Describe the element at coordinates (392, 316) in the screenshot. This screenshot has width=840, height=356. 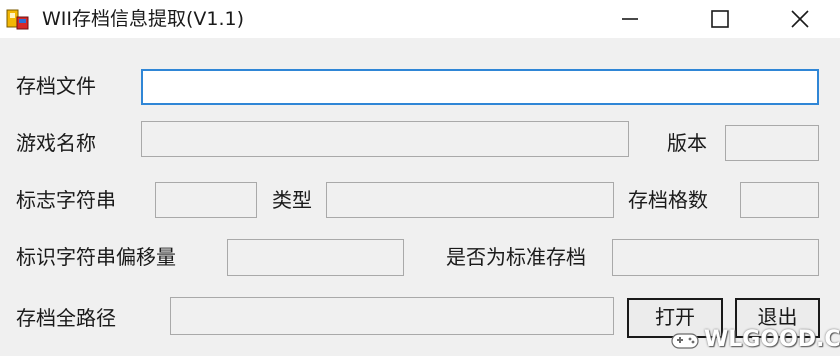
I see `full-path-field` at that location.